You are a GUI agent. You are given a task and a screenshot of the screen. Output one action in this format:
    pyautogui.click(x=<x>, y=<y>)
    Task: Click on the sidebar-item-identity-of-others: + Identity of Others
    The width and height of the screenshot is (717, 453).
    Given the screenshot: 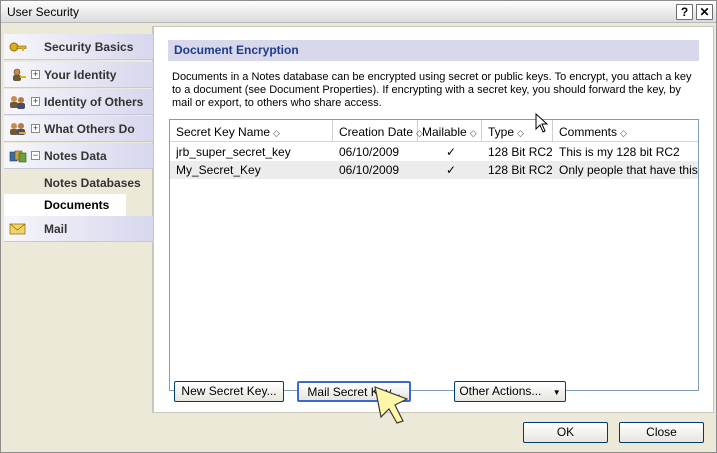 What is the action you would take?
    pyautogui.click(x=78, y=102)
    